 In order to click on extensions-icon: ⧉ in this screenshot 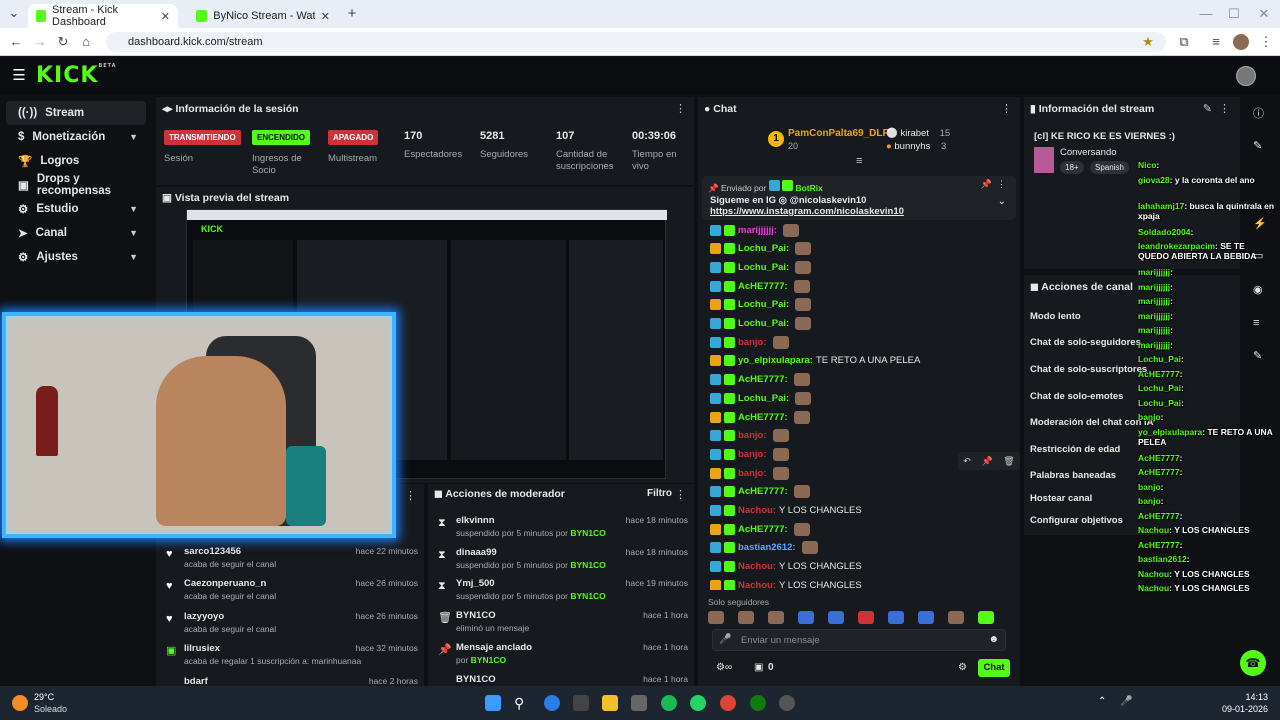, I will do `click(1184, 42)`.